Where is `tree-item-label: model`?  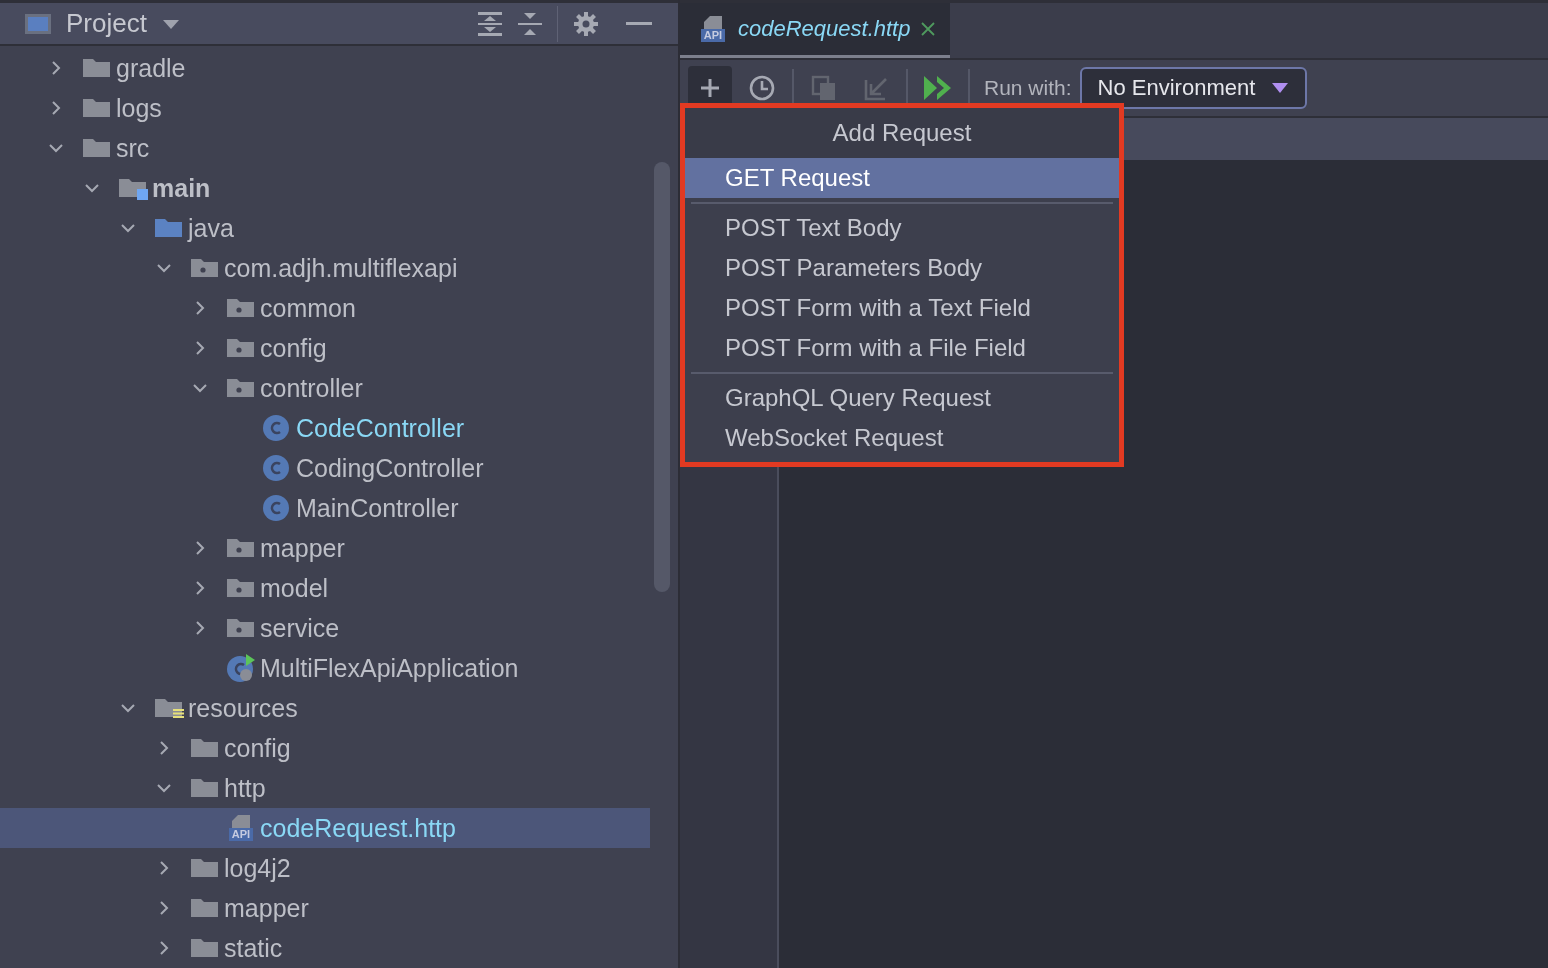 tree-item-label: model is located at coordinates (294, 588).